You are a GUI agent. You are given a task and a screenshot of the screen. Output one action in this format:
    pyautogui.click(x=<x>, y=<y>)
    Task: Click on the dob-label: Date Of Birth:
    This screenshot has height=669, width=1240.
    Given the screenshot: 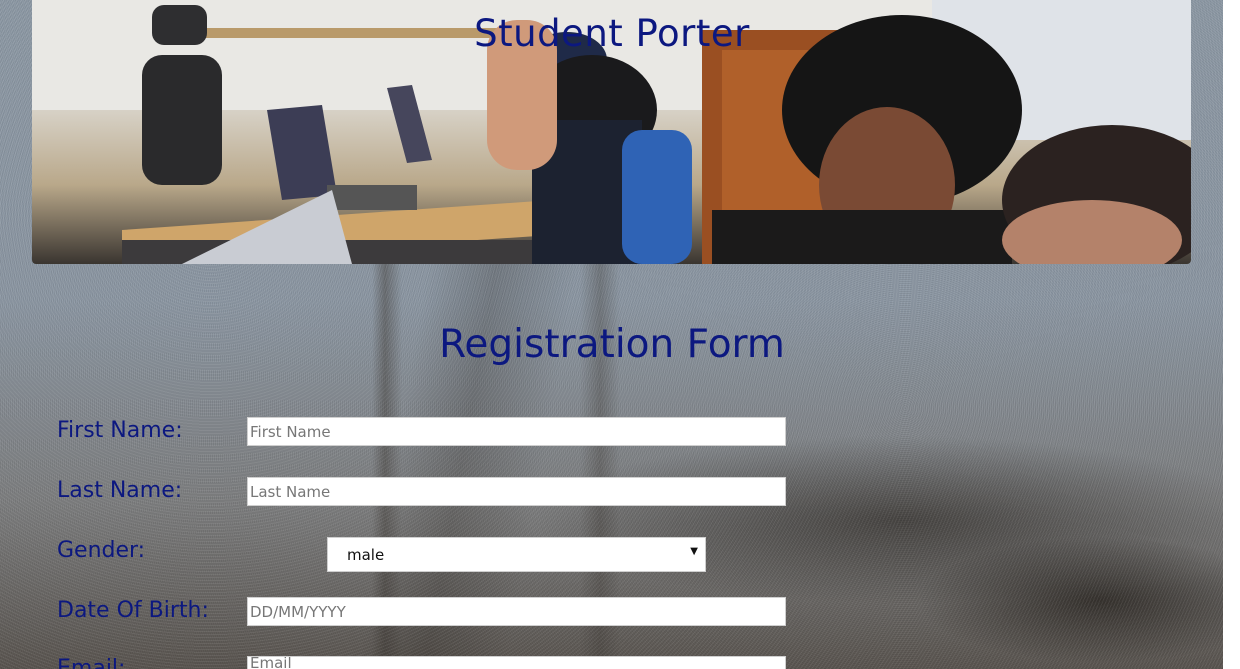 What is the action you would take?
    pyautogui.click(x=133, y=610)
    